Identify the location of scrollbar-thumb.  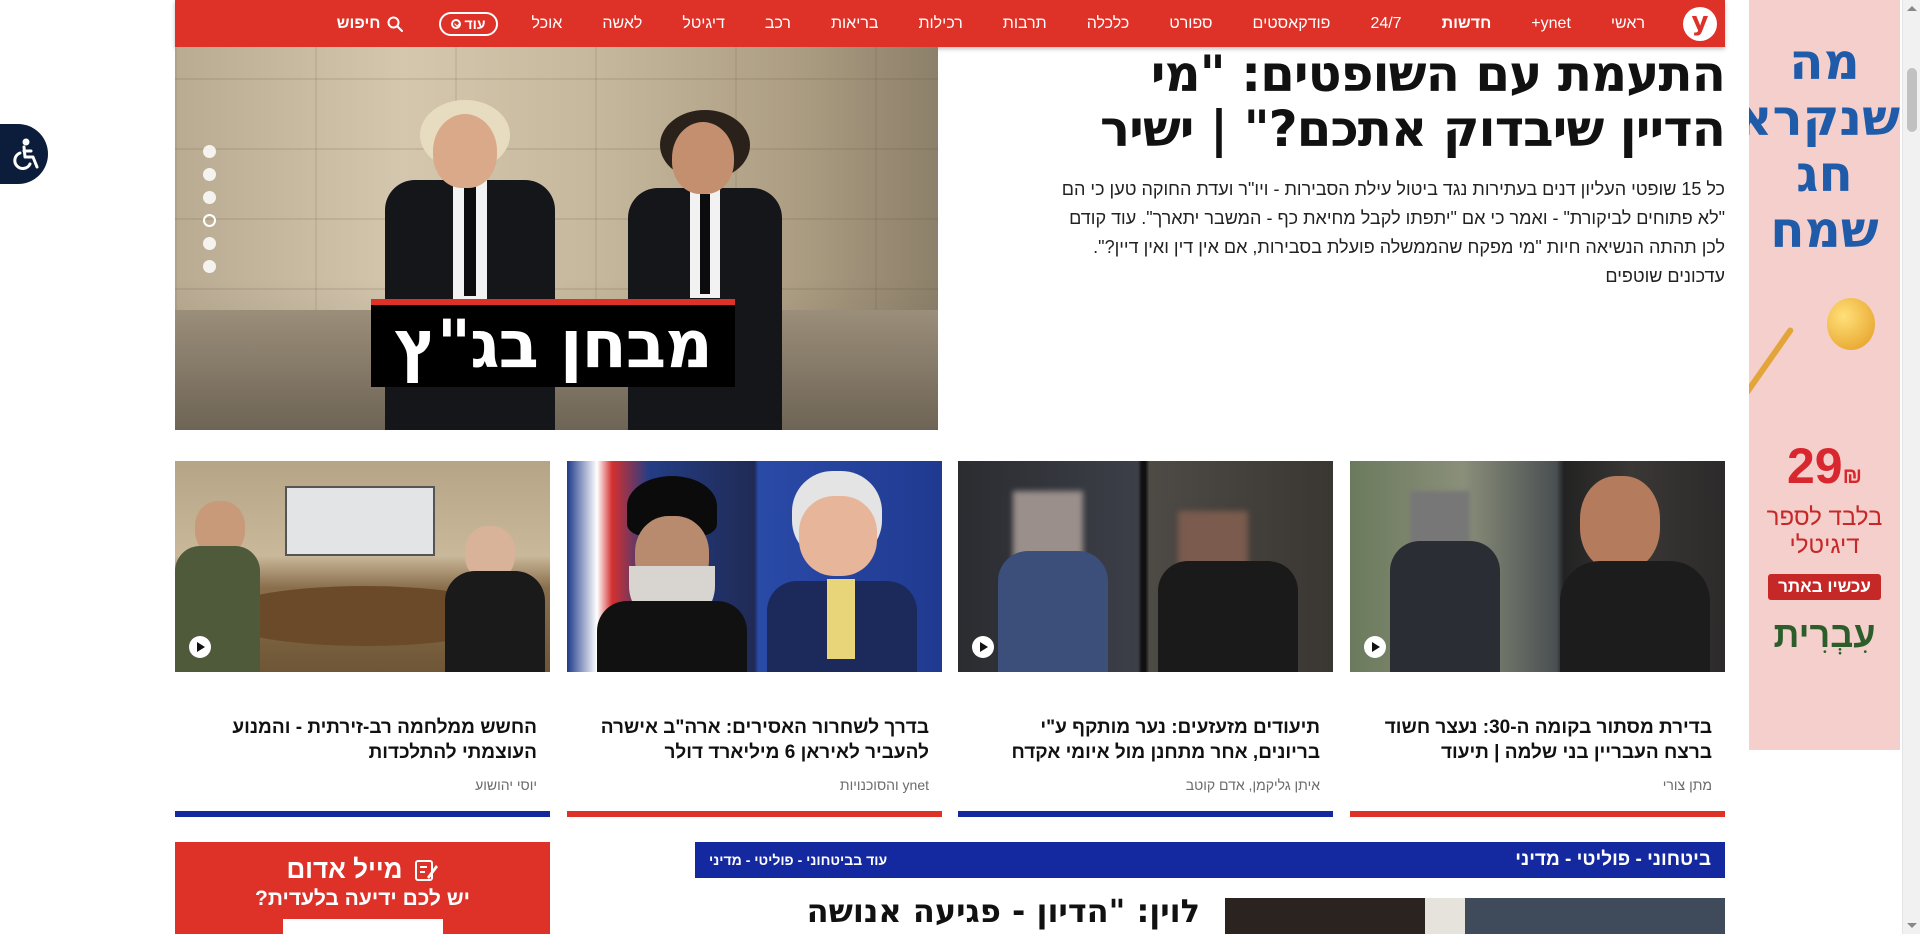
(1912, 100).